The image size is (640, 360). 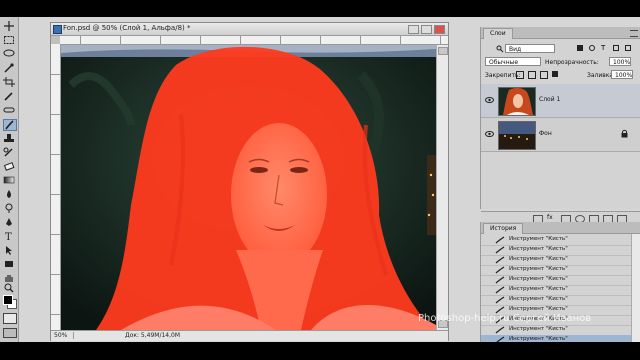 What do you see at coordinates (254, 40) in the screenshot?
I see `horizontal-ruler` at bounding box center [254, 40].